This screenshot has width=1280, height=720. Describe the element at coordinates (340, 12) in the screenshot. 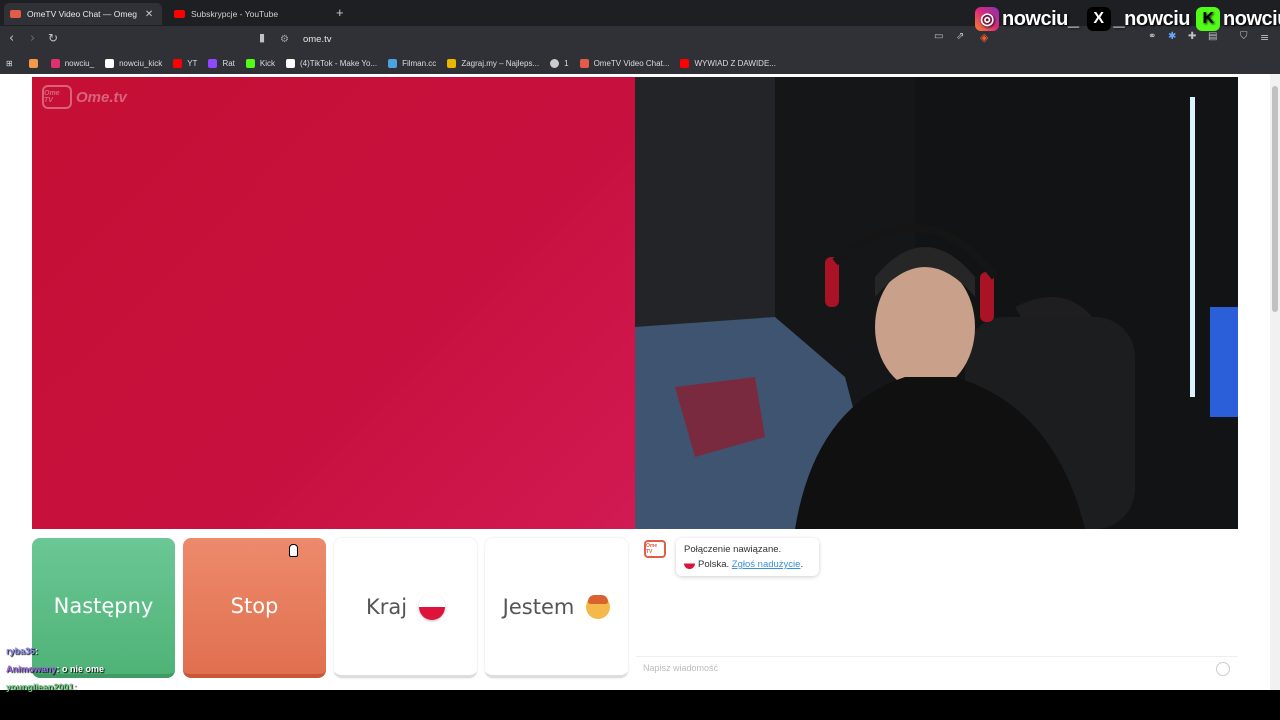

I see `new-tab-button: +` at that location.